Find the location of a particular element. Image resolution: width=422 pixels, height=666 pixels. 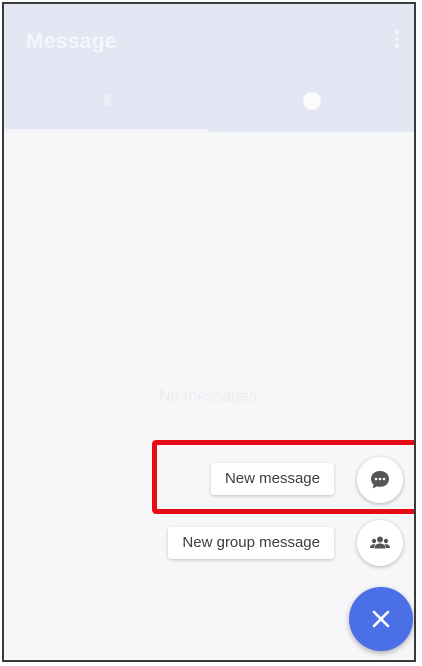

app-title: Message is located at coordinates (71, 41).